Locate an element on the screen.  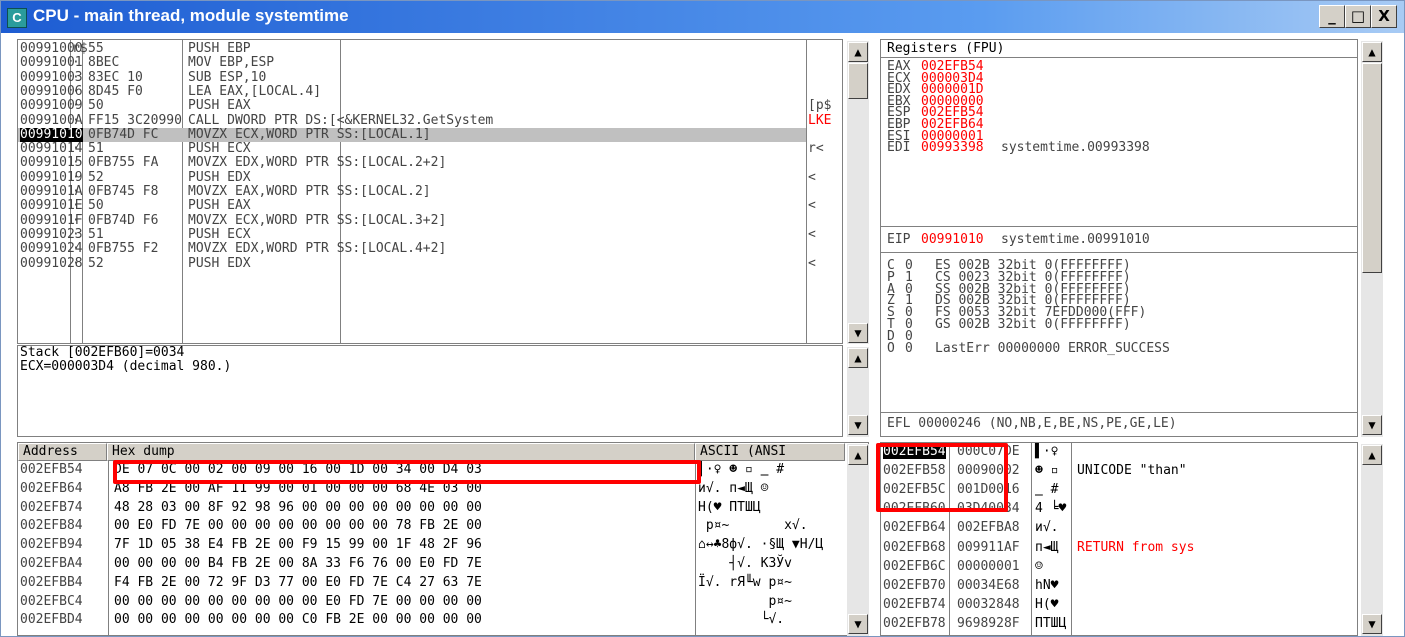
eip-value: 00991010 is located at coordinates (952, 240).